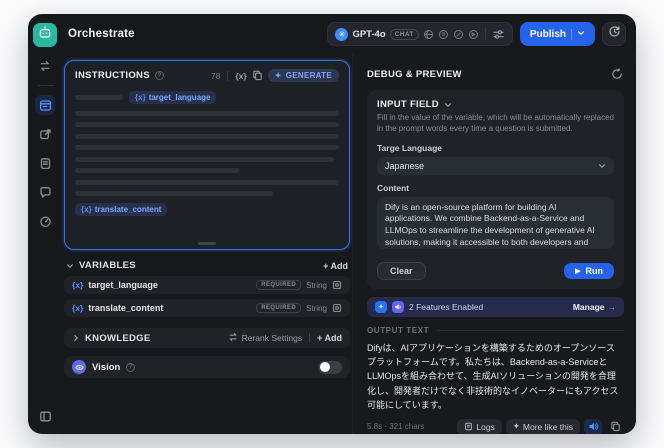 The width and height of the screenshot is (664, 448). What do you see at coordinates (410, 147) in the screenshot?
I see `target-language-label: Targe Language` at bounding box center [410, 147].